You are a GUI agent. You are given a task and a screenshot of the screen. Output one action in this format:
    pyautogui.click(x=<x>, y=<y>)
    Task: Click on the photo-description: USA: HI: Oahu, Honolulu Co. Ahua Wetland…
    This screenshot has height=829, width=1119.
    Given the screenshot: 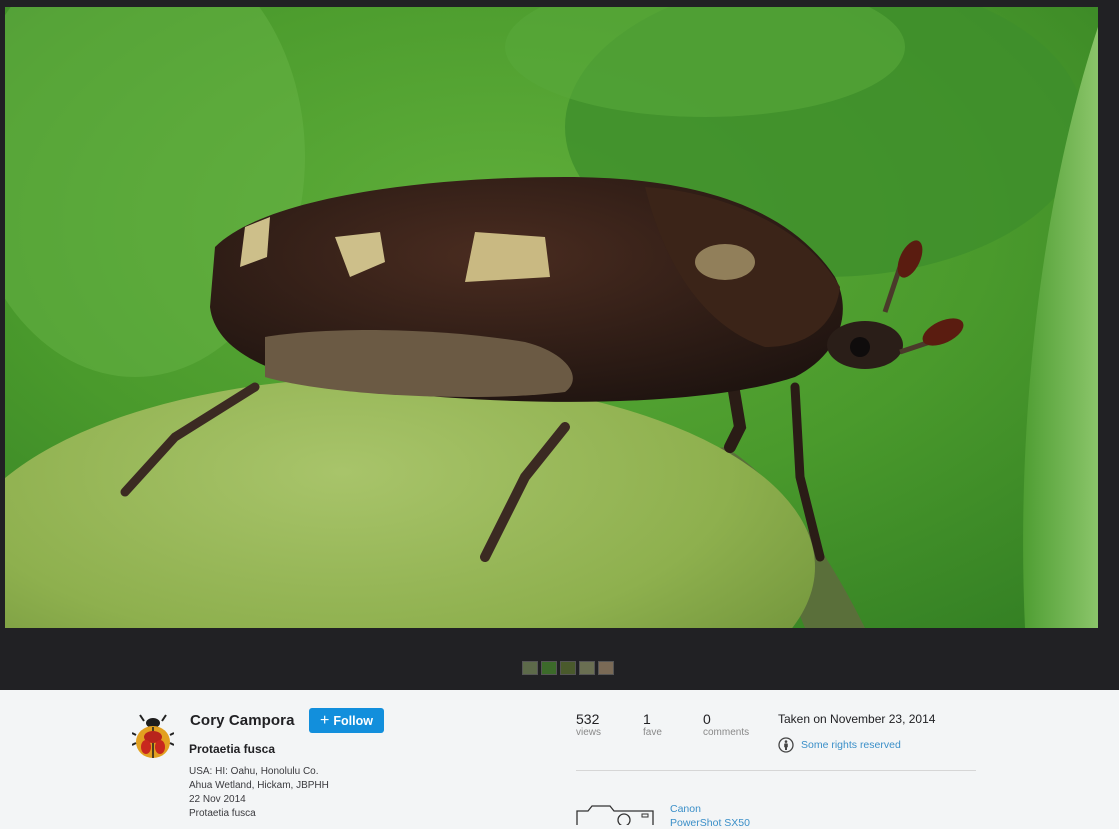 What is the action you would take?
    pyautogui.click(x=259, y=793)
    